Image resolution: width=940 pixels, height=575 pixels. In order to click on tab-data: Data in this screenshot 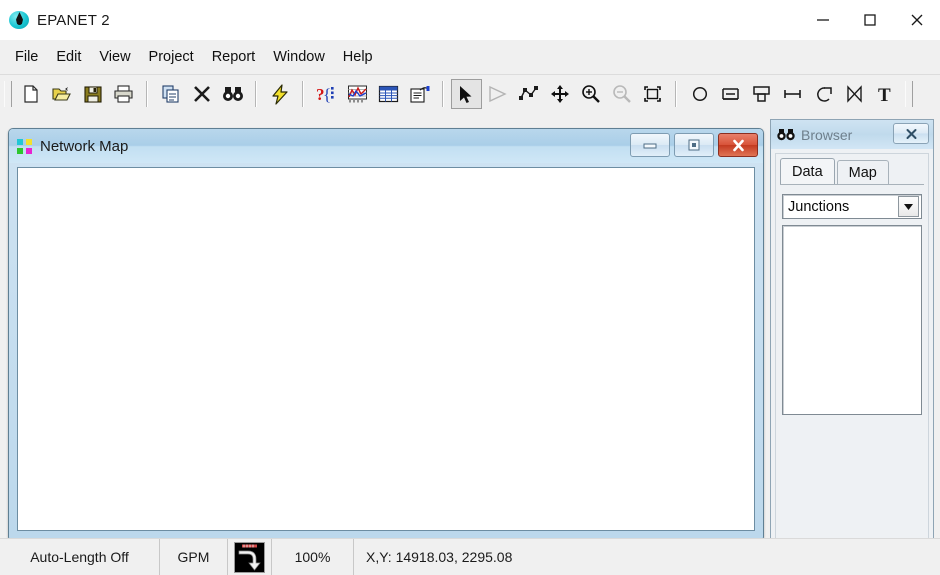, I will do `click(807, 171)`.